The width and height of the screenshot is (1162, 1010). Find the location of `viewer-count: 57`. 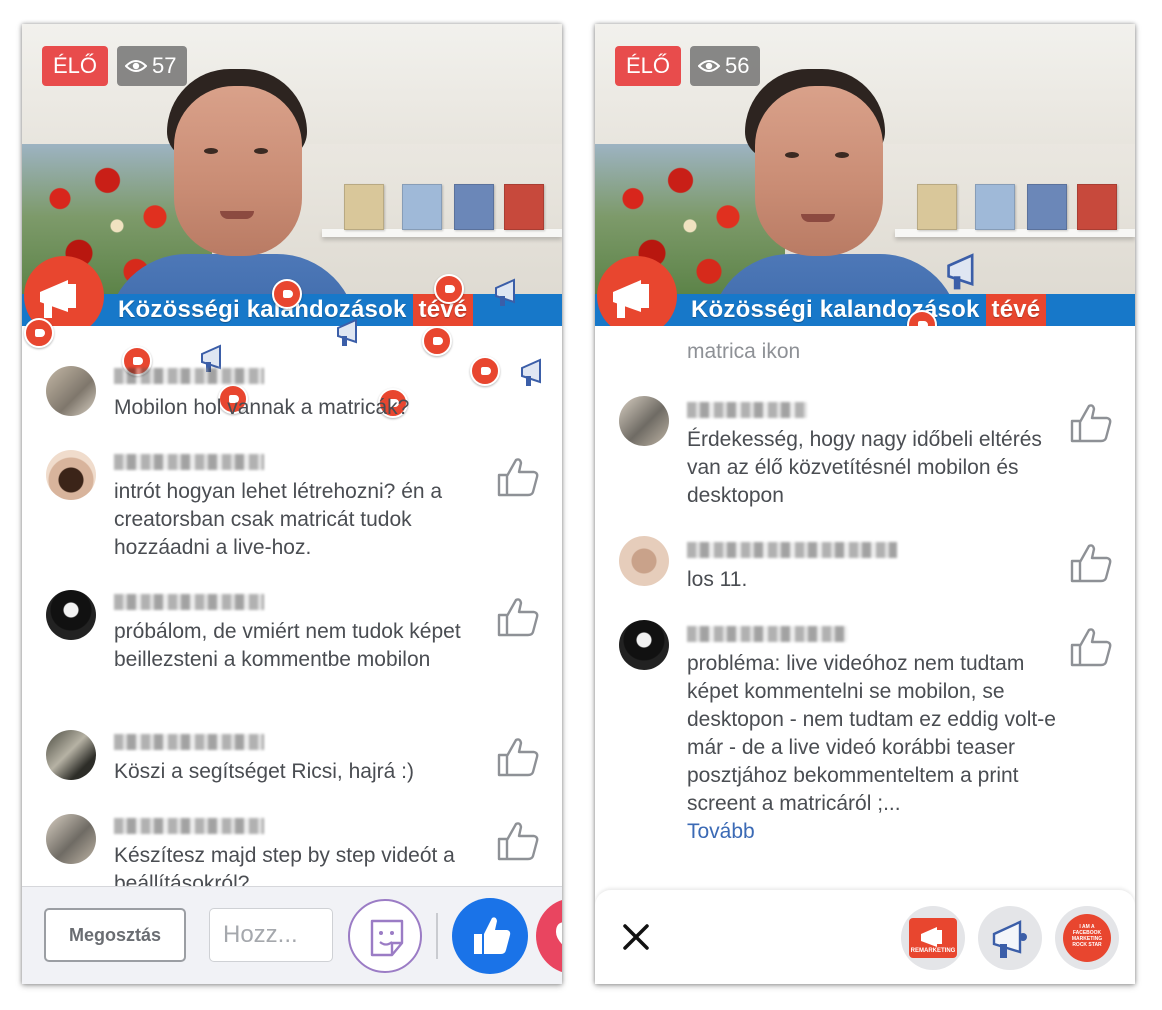

viewer-count: 57 is located at coordinates (164, 65).